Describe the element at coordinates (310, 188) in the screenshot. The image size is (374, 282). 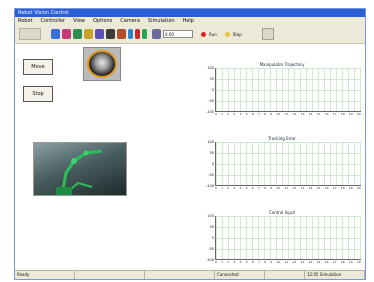
I see `x-tick-label: 14` at that location.